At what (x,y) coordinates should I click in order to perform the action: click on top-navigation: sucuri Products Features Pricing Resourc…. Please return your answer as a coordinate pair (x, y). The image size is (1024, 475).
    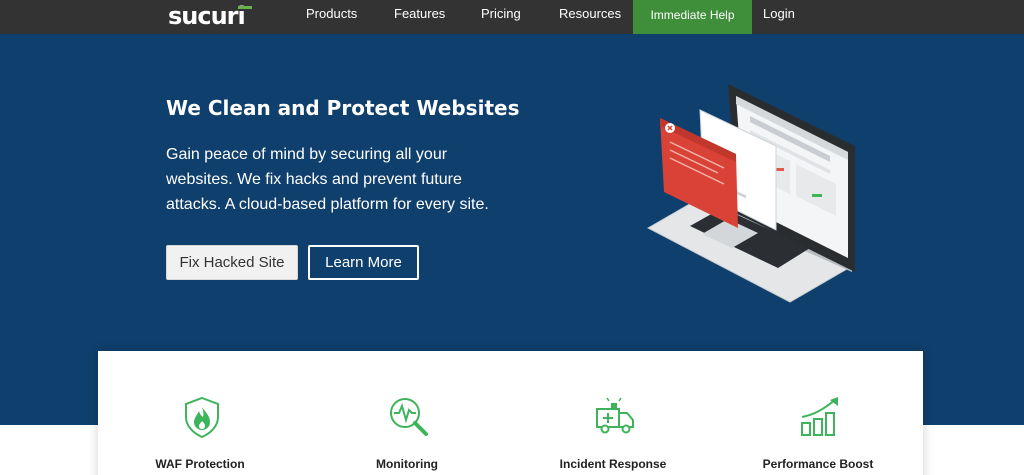
    Looking at the image, I should click on (512, 17).